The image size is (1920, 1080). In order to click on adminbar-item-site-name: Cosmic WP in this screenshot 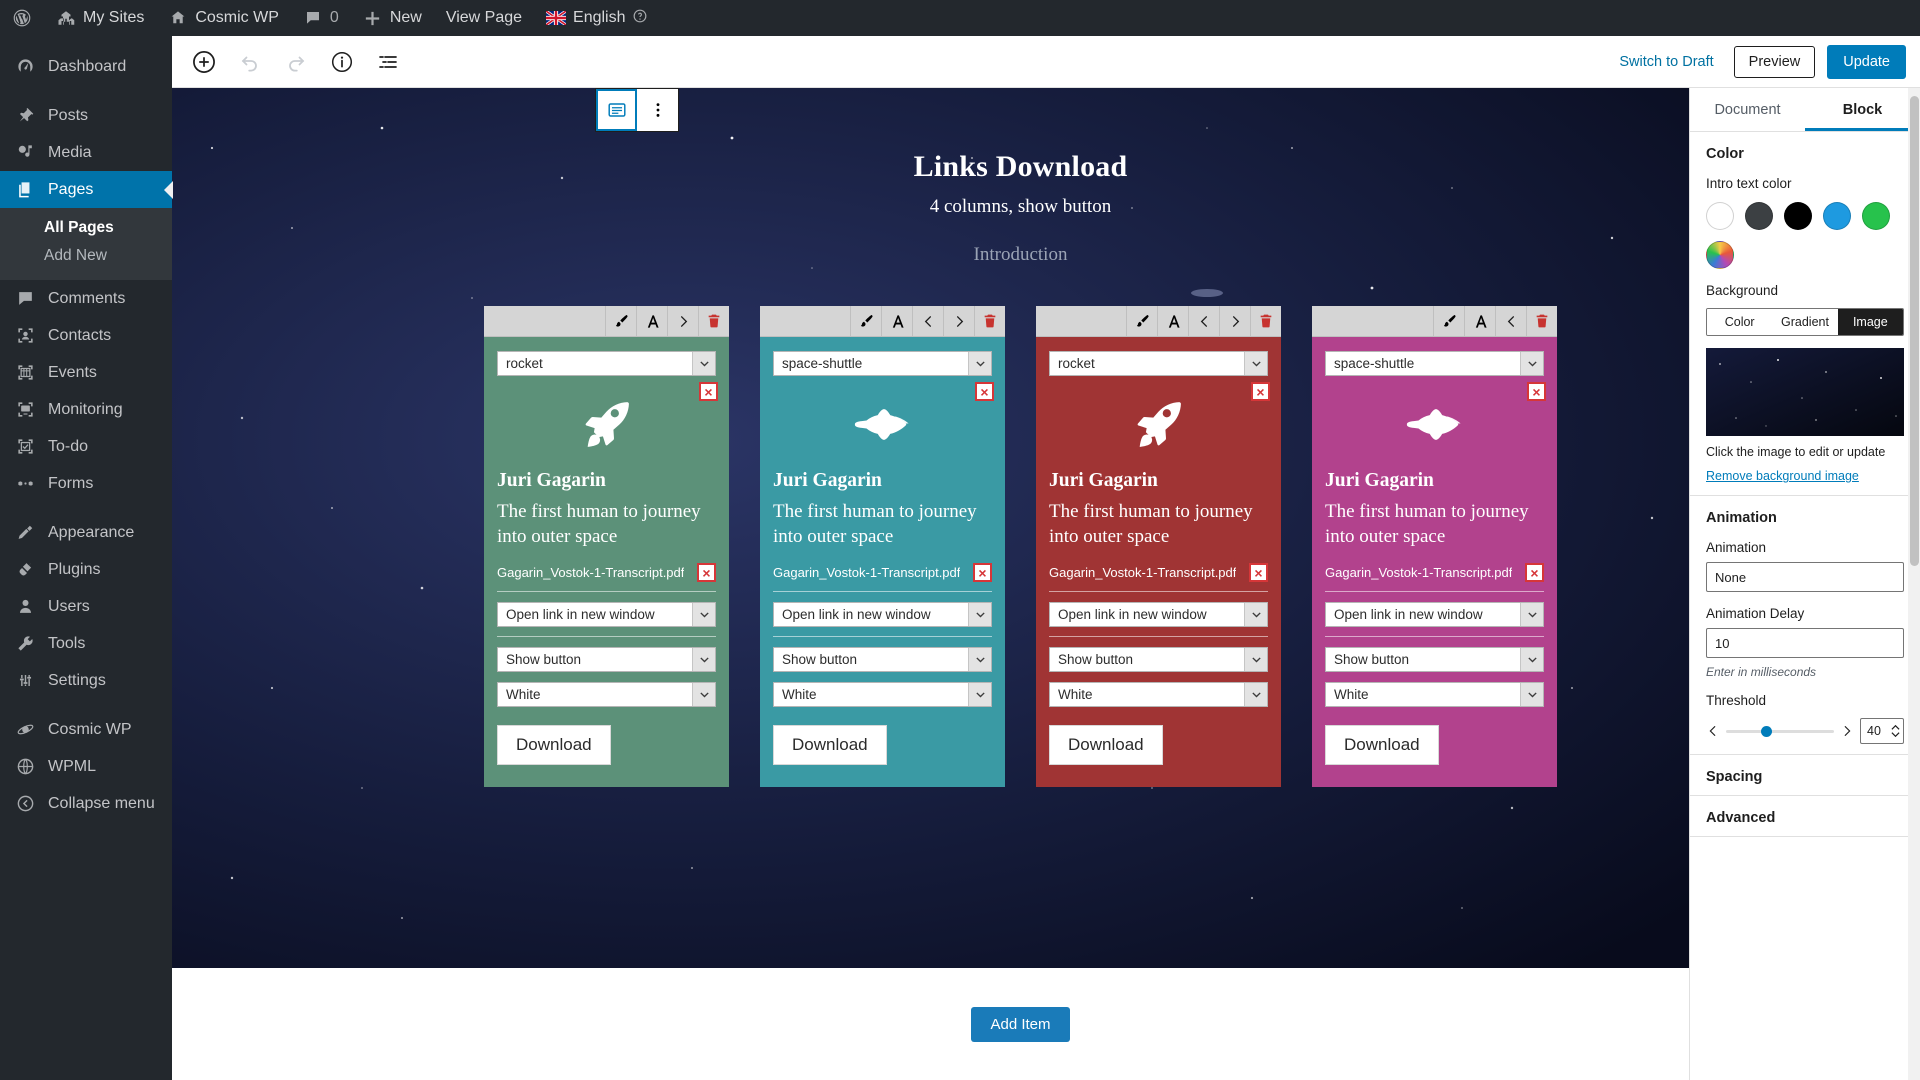, I will do `click(223, 18)`.